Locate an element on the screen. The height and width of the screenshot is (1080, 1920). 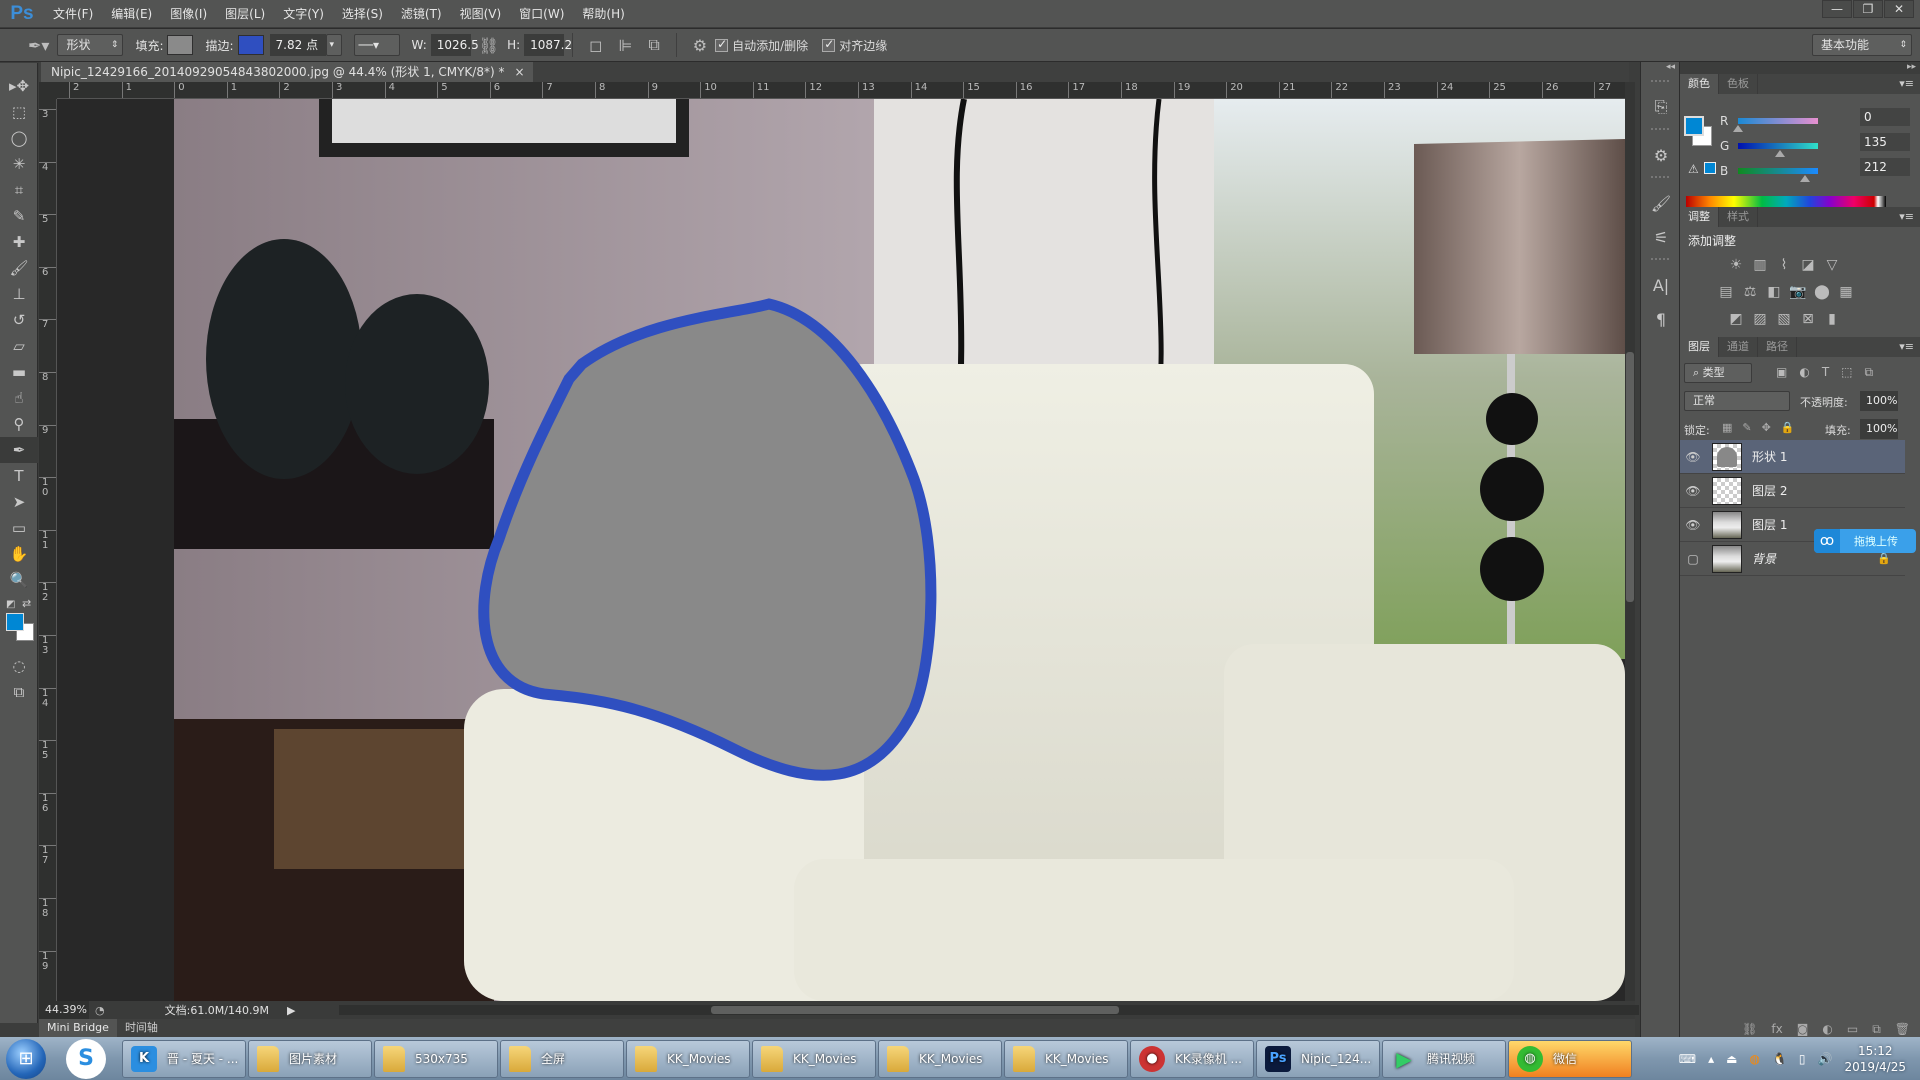
fill-opacity-field: 100% is located at coordinates (1879, 429).